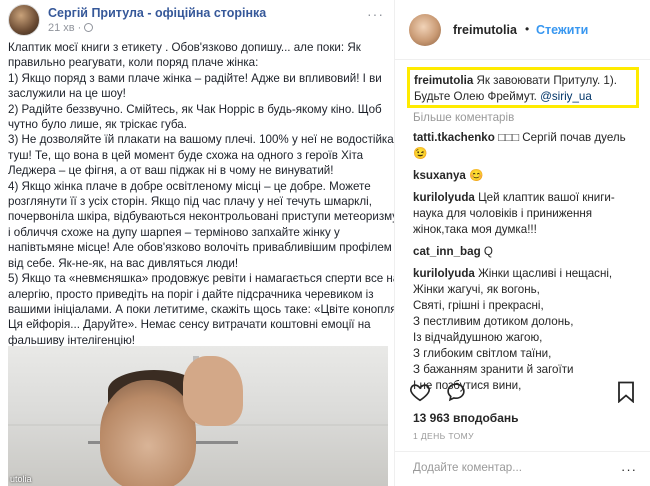 This screenshot has height=486, width=650. What do you see at coordinates (476, 289) in the screenshot?
I see `comment-text: Жінки жагучі, як вогонь,` at bounding box center [476, 289].